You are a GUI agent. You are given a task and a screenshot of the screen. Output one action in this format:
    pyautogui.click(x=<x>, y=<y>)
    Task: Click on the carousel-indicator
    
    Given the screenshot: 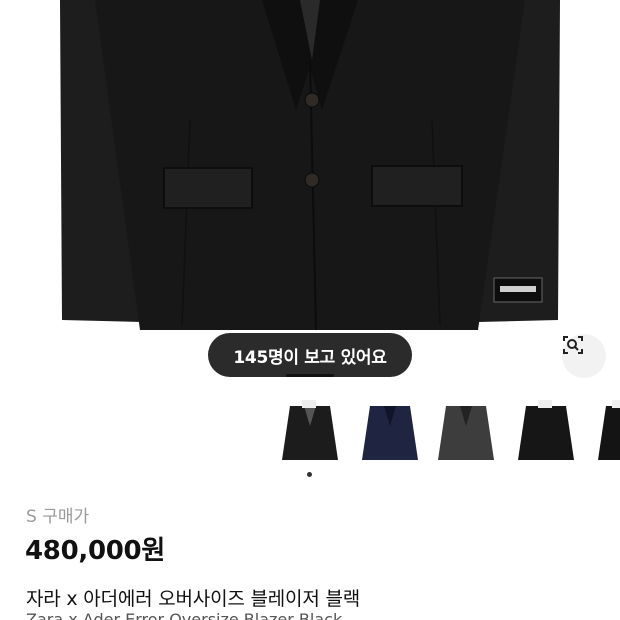 What is the action you would take?
    pyautogui.click(x=310, y=375)
    